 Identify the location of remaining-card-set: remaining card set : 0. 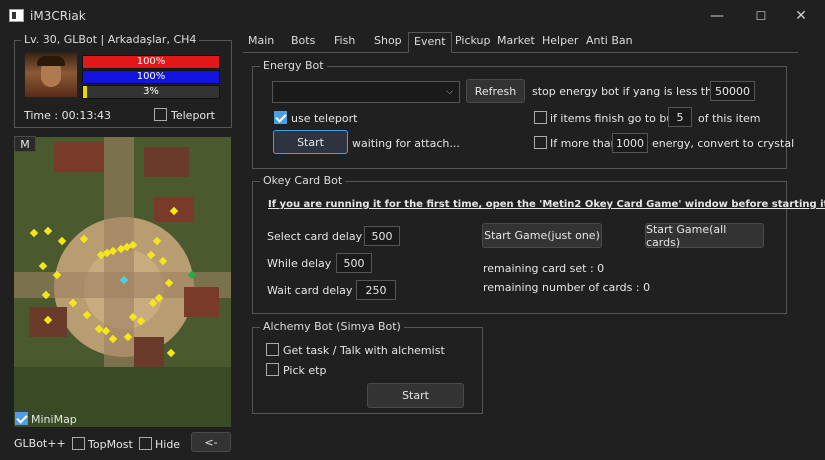
(544, 268).